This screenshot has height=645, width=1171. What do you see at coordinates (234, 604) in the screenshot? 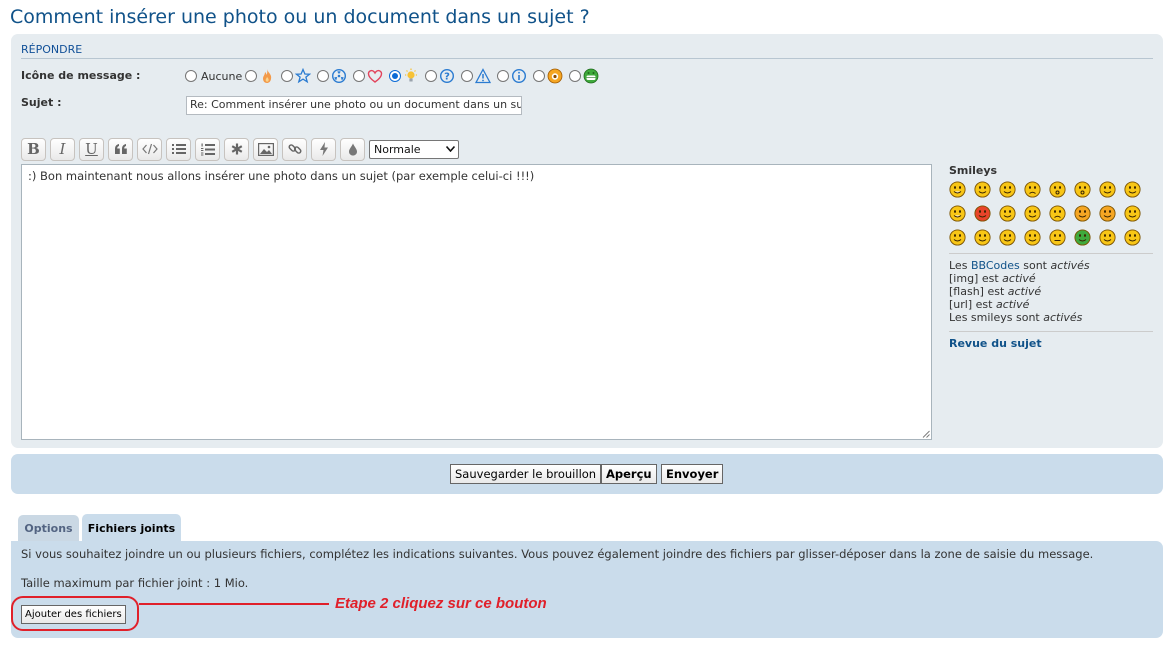
I see `annotation-arrow-line` at bounding box center [234, 604].